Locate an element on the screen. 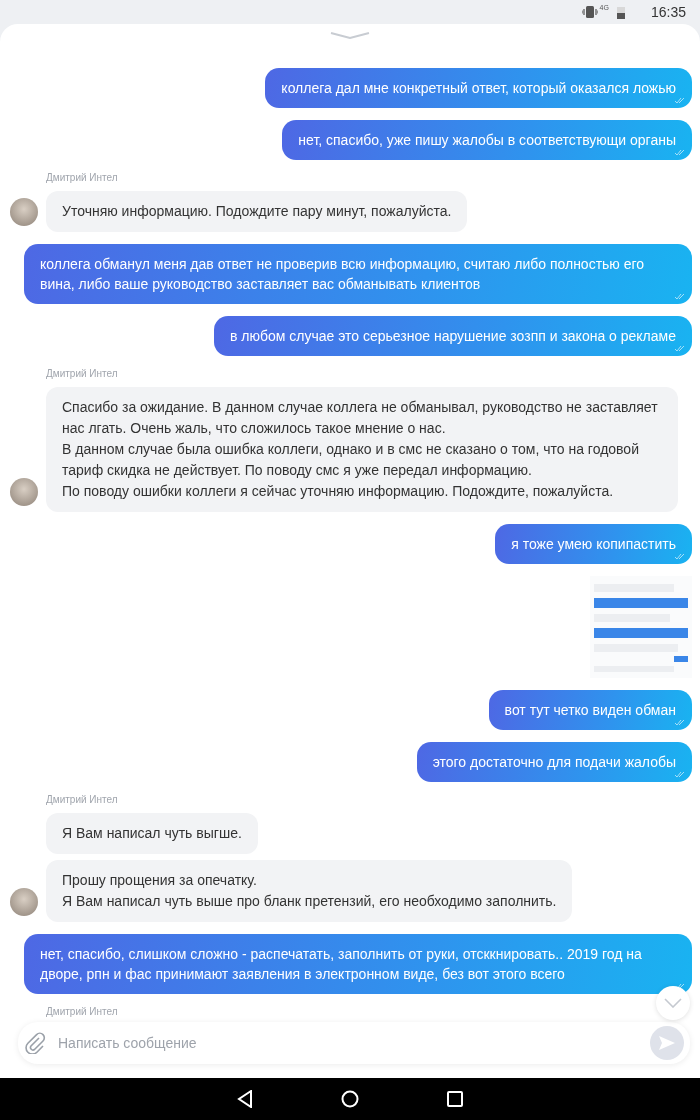 The image size is (700, 1120). received-message: Уточняю информацию. Подождите пару минут, пожалуйста. is located at coordinates (257, 211).